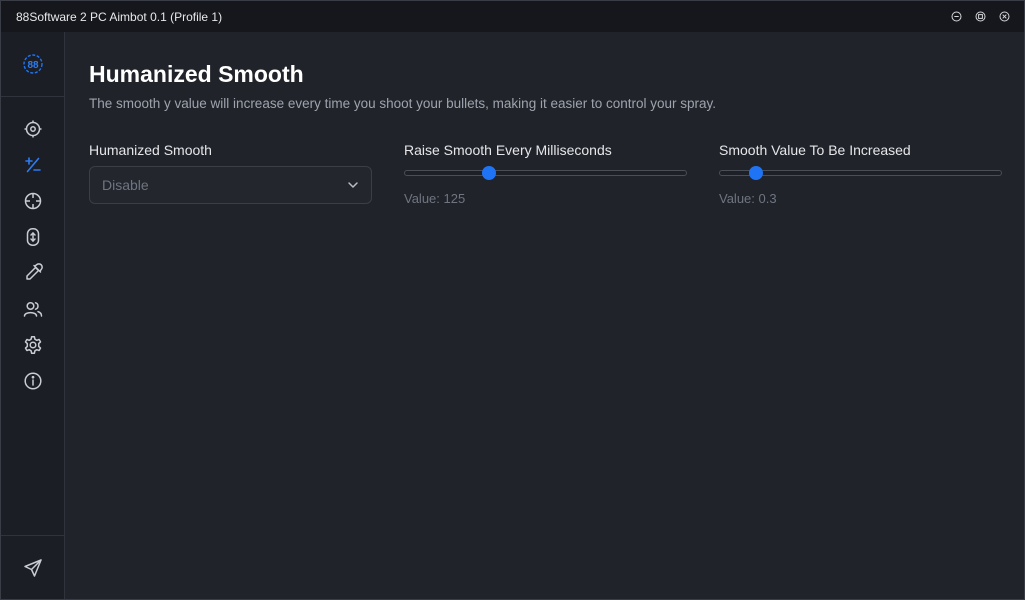 The image size is (1025, 600). I want to click on title-bar: 88Software 2 PC Aimbot 0.1 (Profile 1), so click(512, 16).